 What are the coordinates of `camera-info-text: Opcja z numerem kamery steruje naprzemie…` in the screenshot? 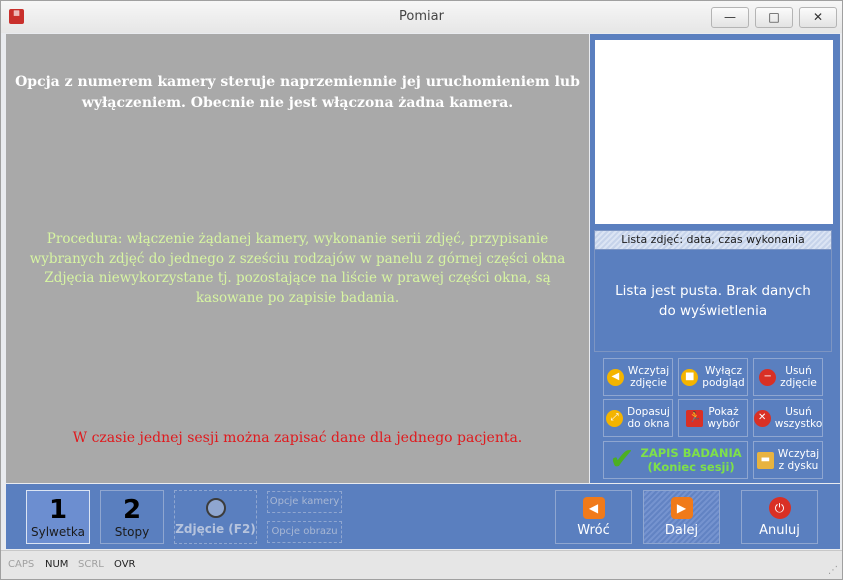 It's located at (297, 92).